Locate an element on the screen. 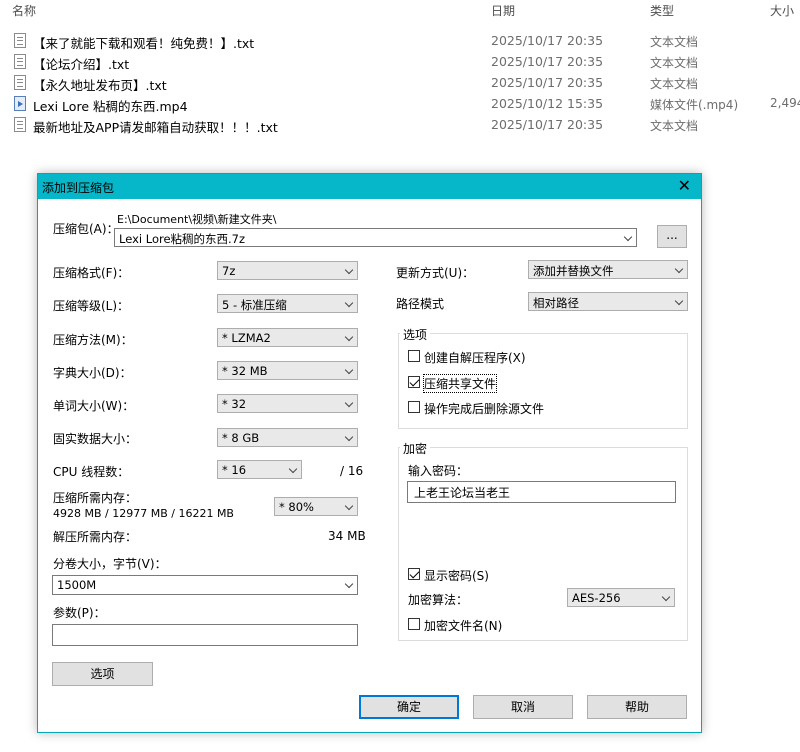 Image resolution: width=800 pixels, height=752 pixels. file-name: 【论坛介绍】.txt is located at coordinates (81, 64).